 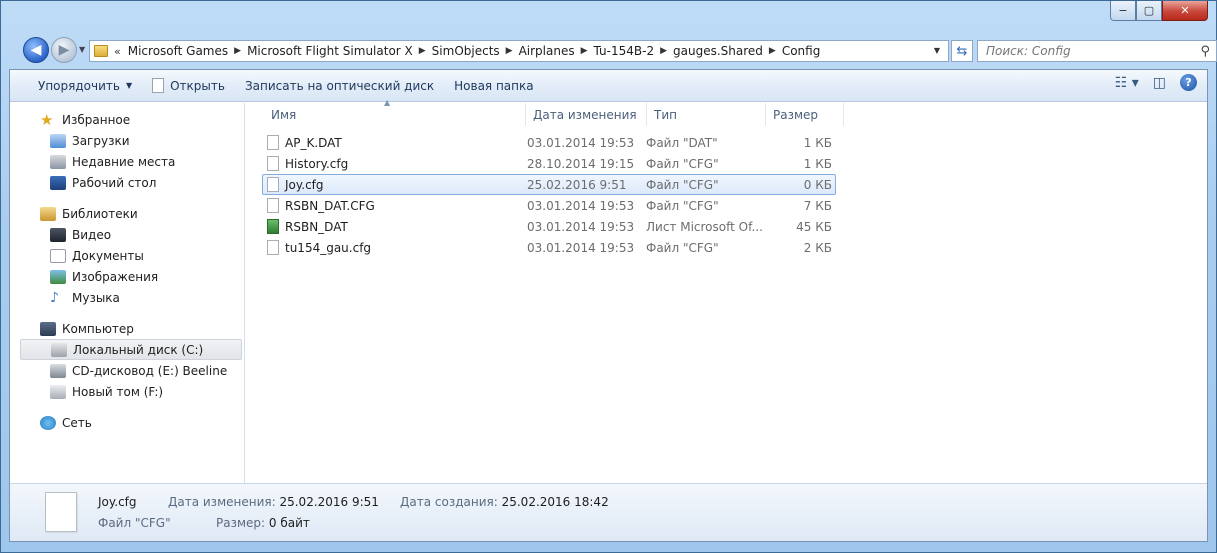 I want to click on column-headers: ▲ Имя Дата изменения Тип Размер, so click(x=554, y=112).